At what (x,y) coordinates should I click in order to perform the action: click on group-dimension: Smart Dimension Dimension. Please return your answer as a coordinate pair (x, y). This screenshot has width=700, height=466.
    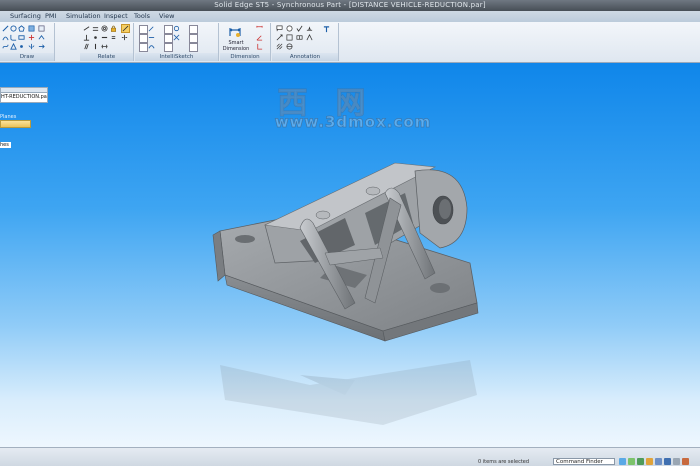
    Looking at the image, I should click on (245, 42).